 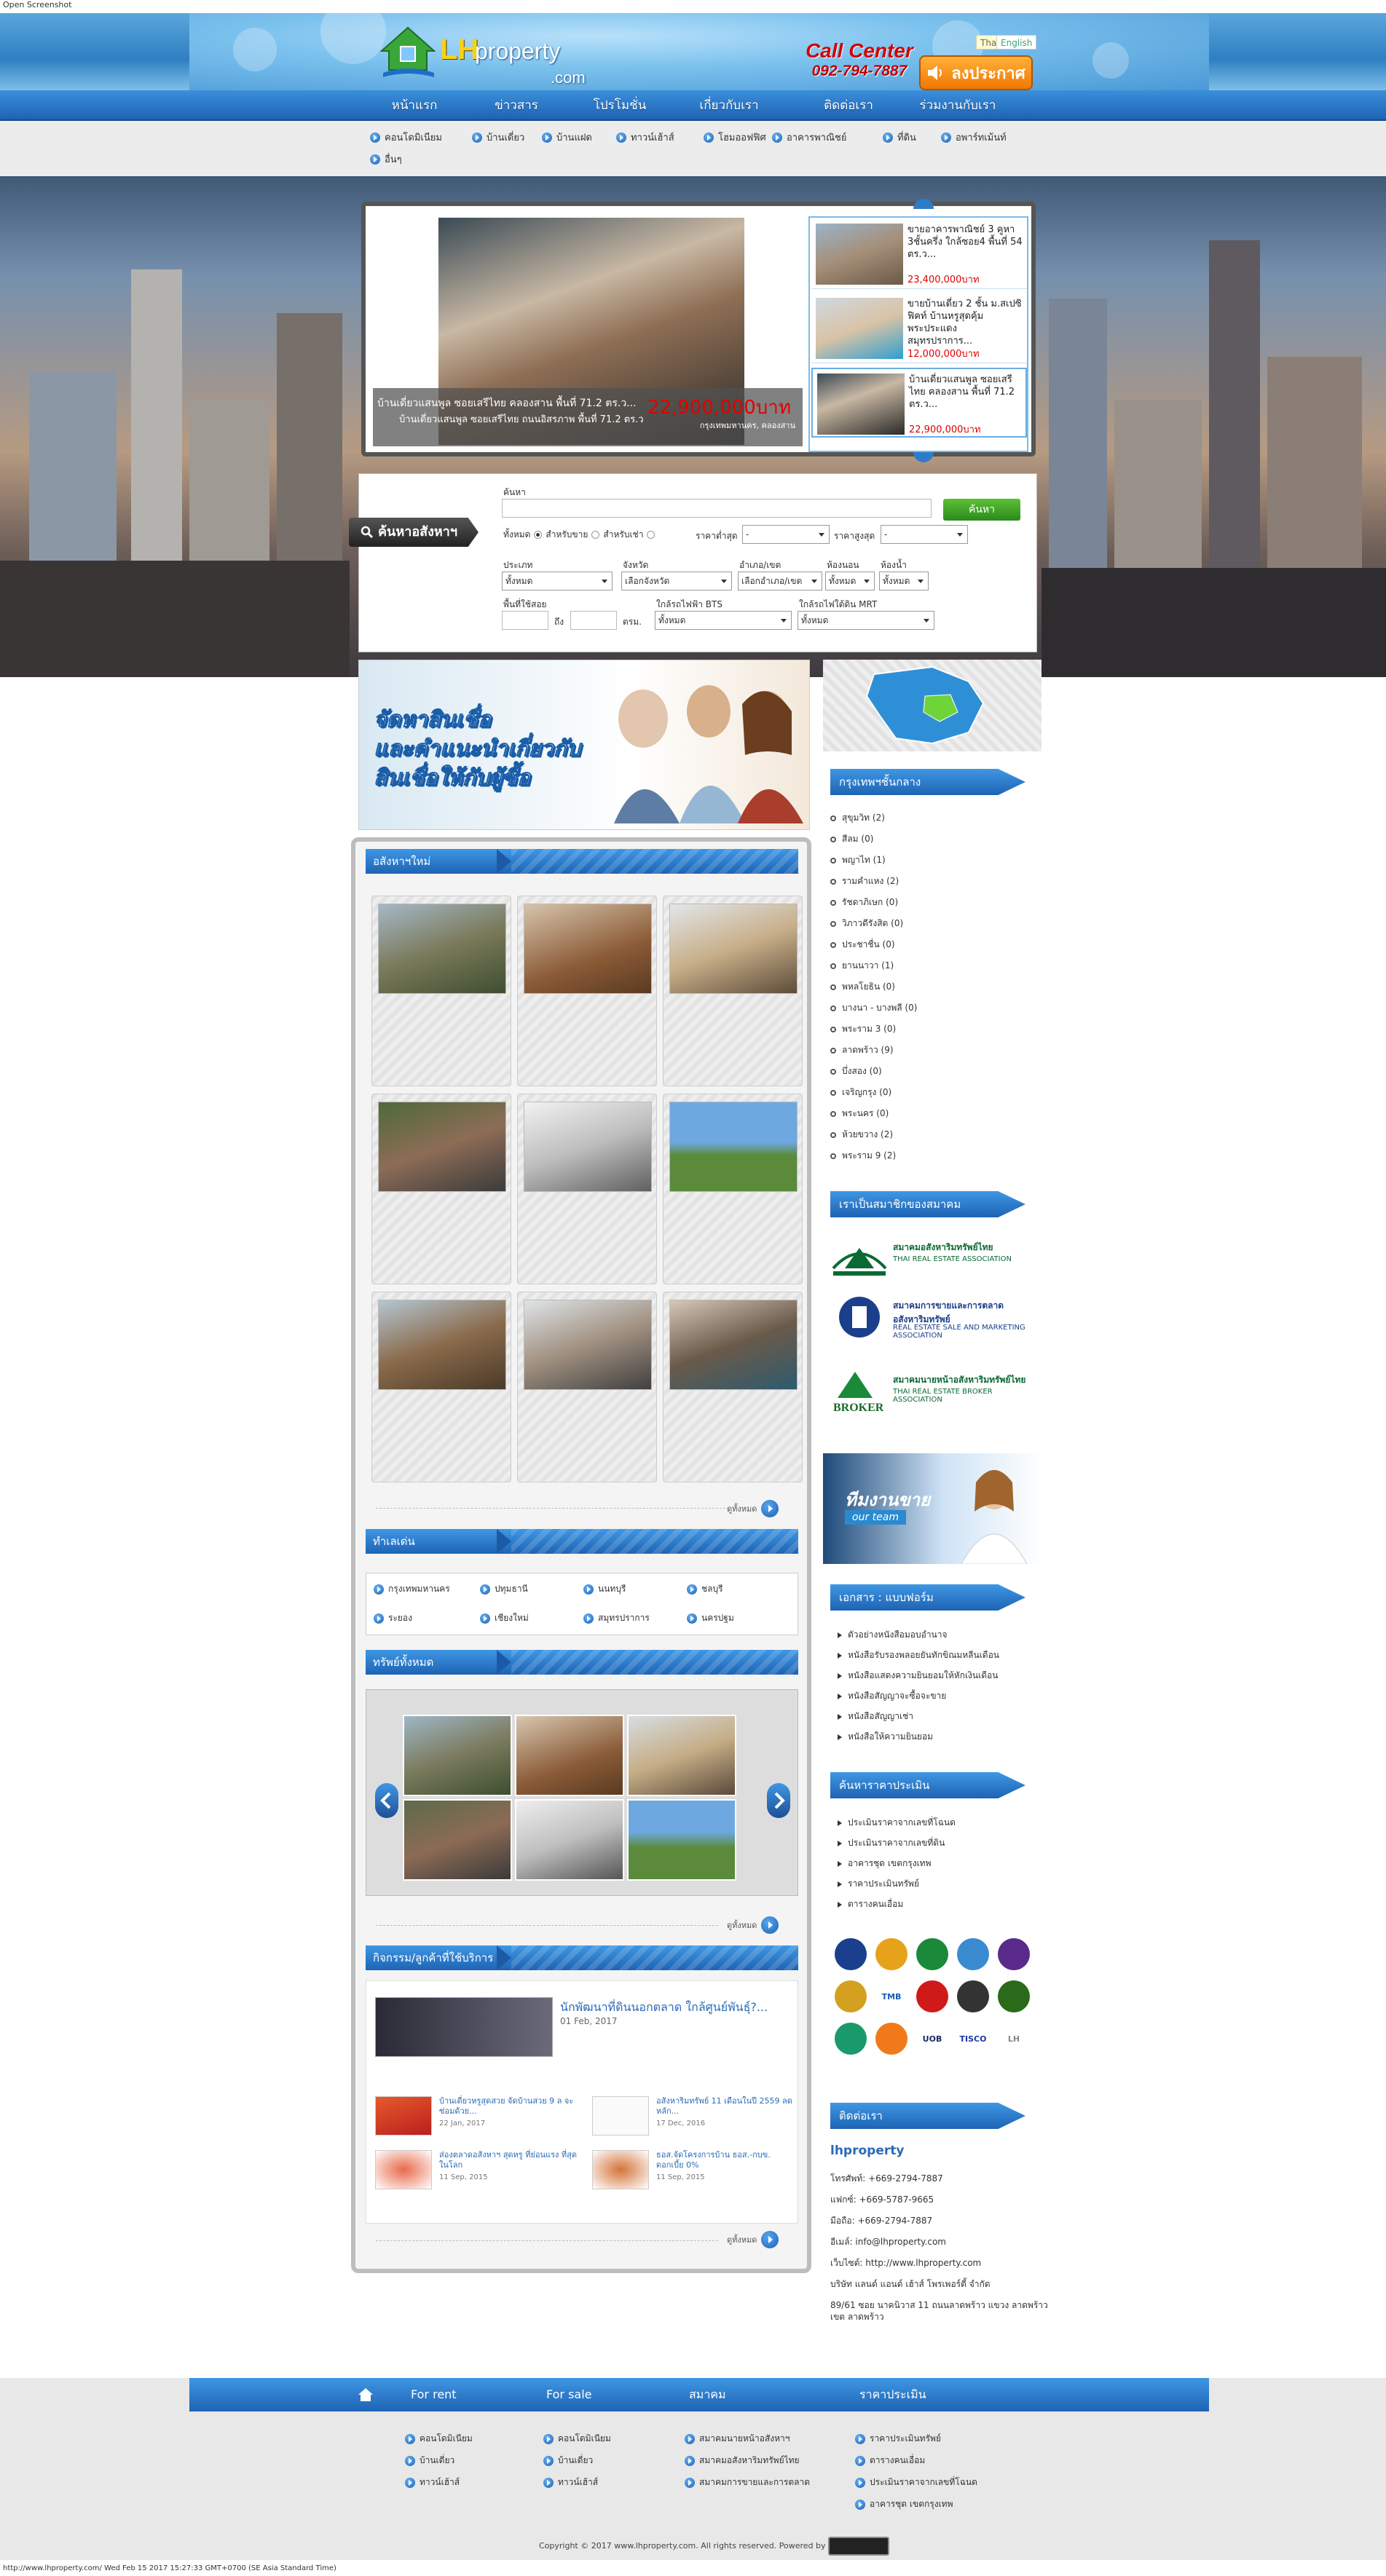 What do you see at coordinates (862, 966) in the screenshot?
I see `bkk-area-item: ยานนาวา (1)` at bounding box center [862, 966].